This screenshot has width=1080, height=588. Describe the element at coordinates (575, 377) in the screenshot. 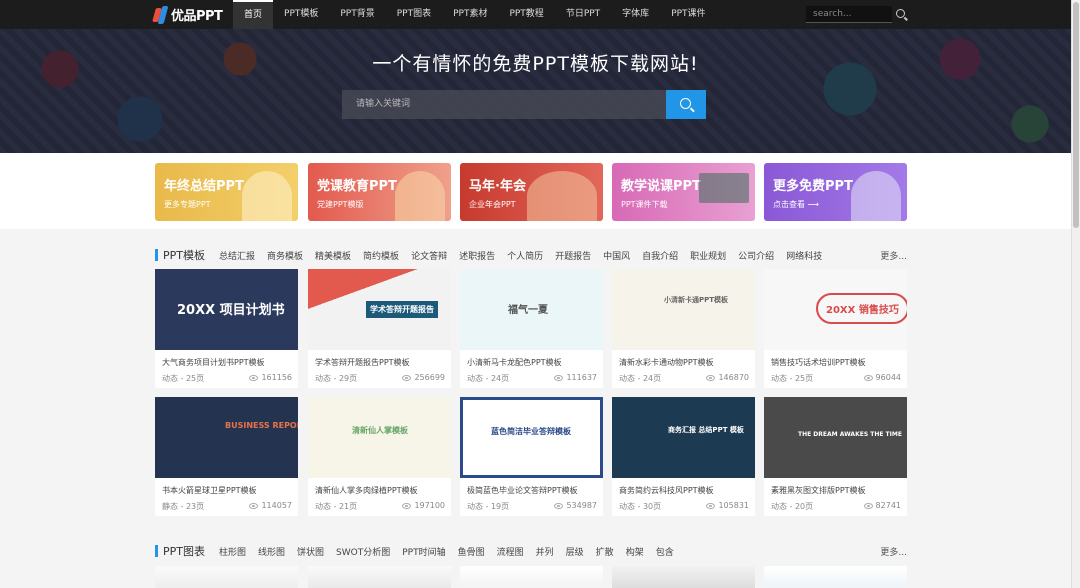

I see `view-count: 111637` at that location.